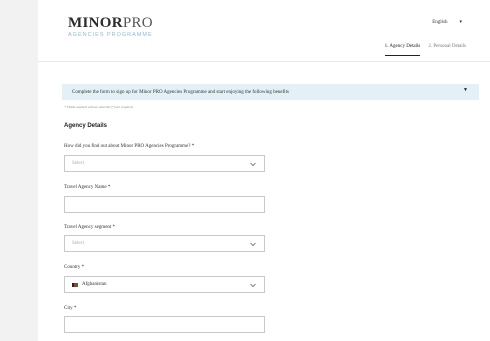 The image size is (490, 341). What do you see at coordinates (164, 324) in the screenshot?
I see `city-input` at bounding box center [164, 324].